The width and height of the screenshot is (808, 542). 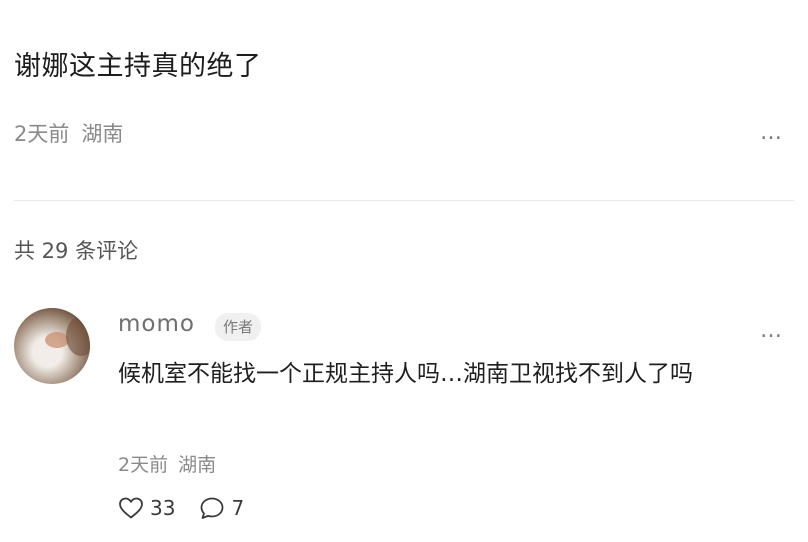 I want to click on comment-meta: 2天前 湖南, so click(x=167, y=463).